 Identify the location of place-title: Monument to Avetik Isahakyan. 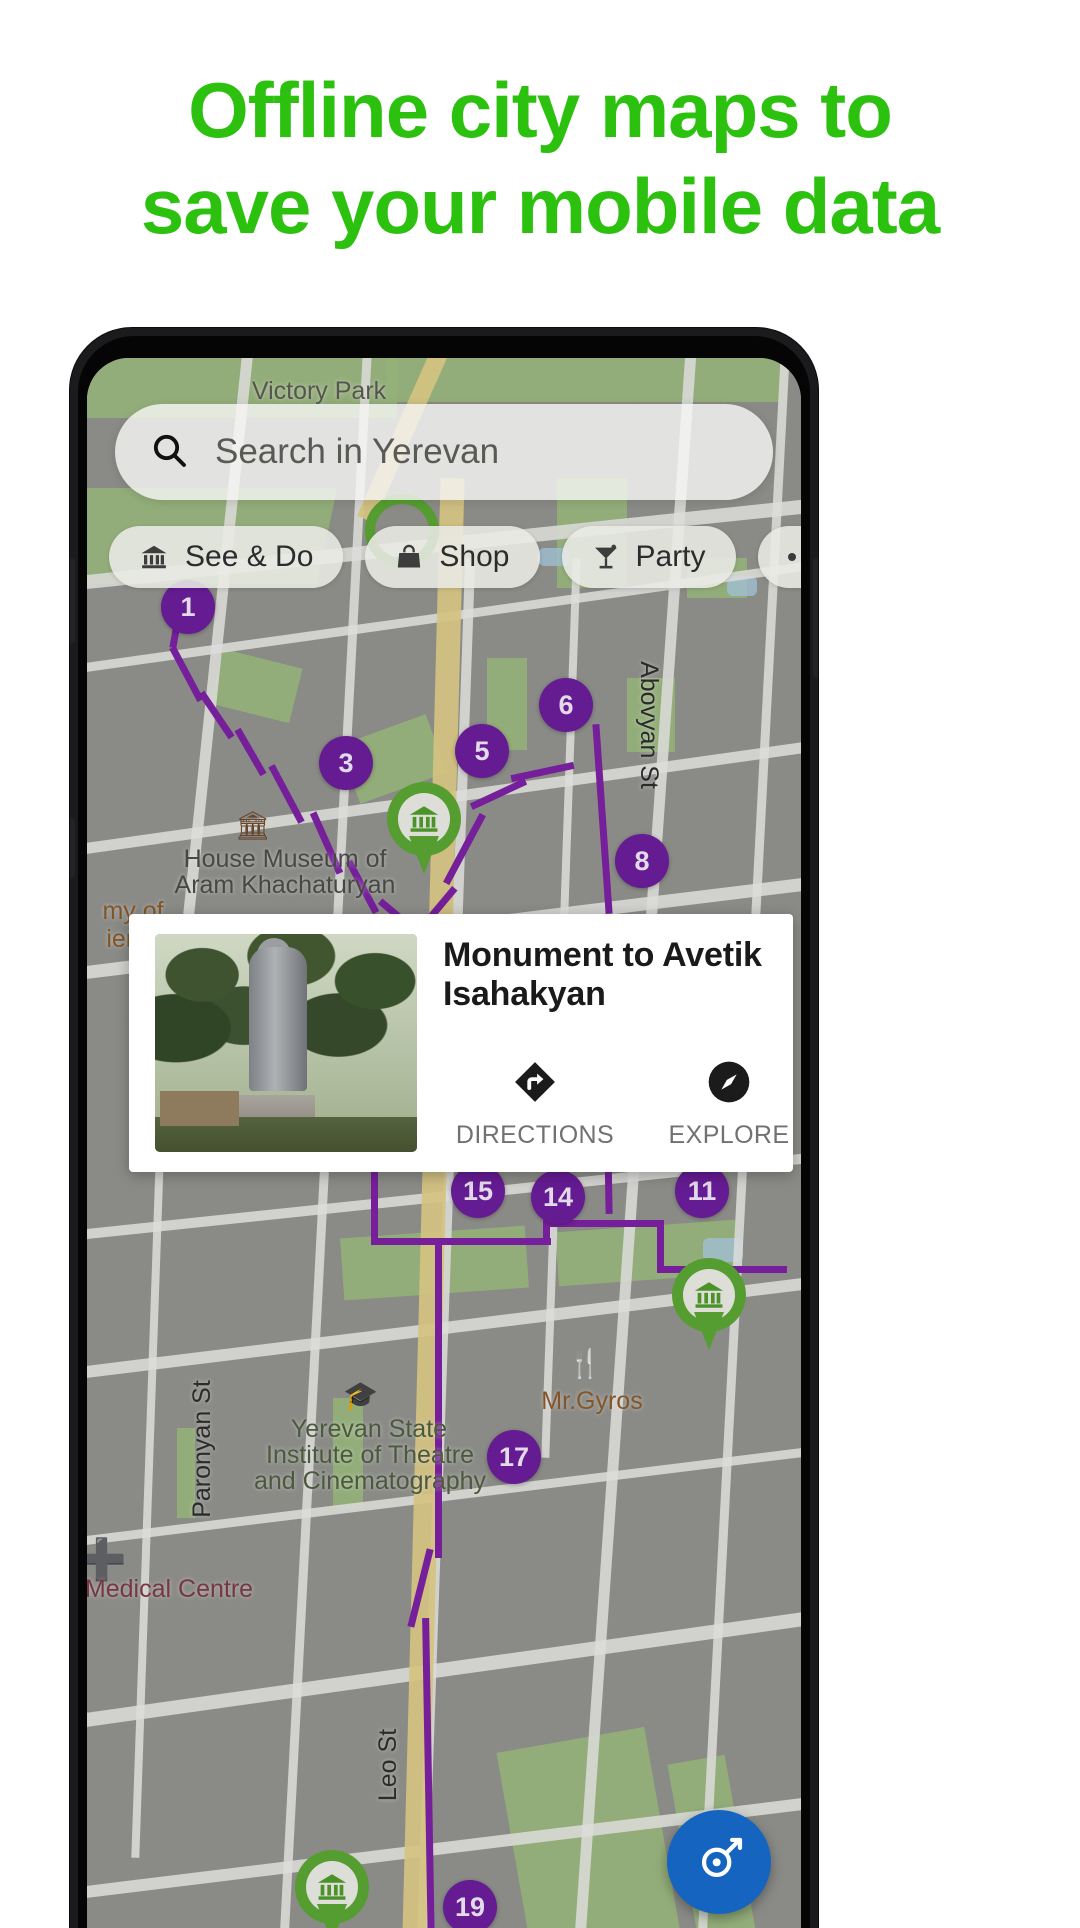
(602, 974).